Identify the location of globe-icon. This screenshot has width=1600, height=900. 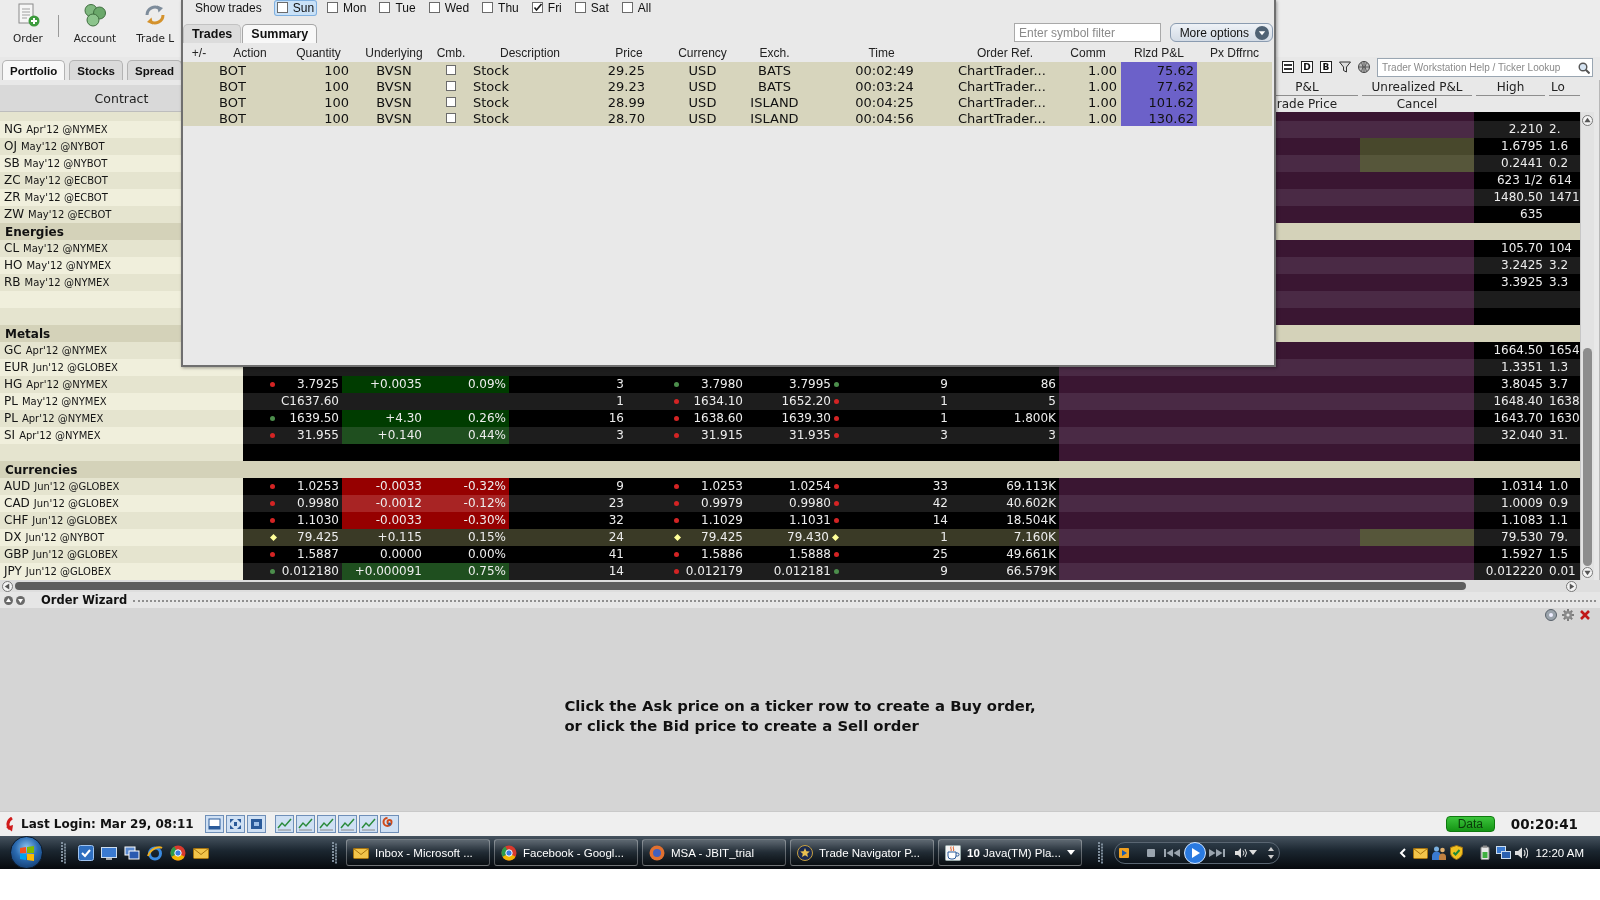
(1364, 67).